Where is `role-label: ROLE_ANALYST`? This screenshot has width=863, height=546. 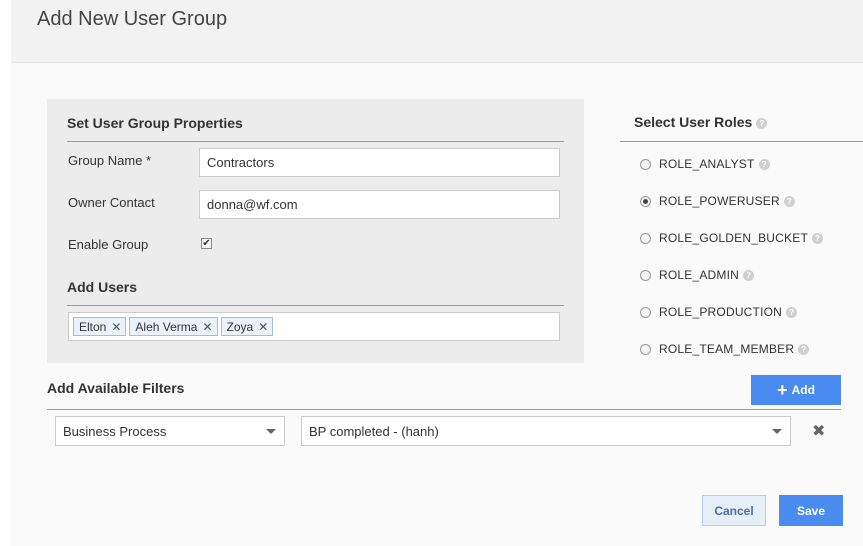 role-label: ROLE_ANALYST is located at coordinates (707, 164).